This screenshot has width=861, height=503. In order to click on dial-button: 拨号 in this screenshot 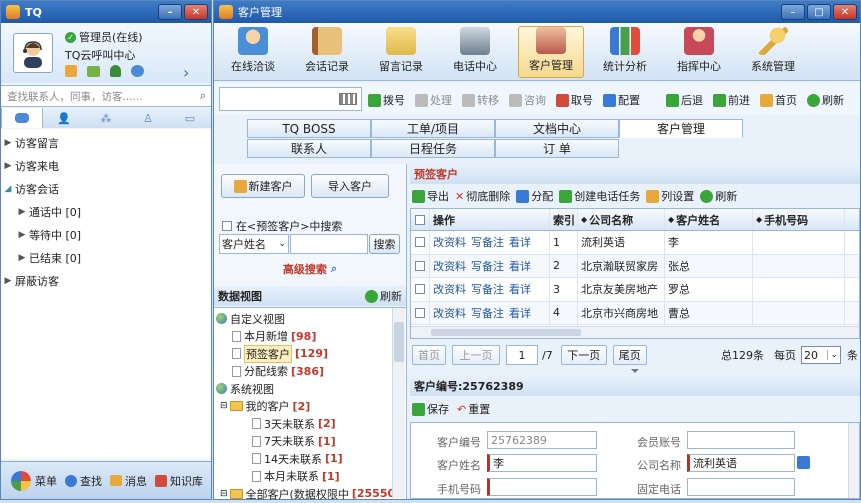, I will do `click(386, 100)`.